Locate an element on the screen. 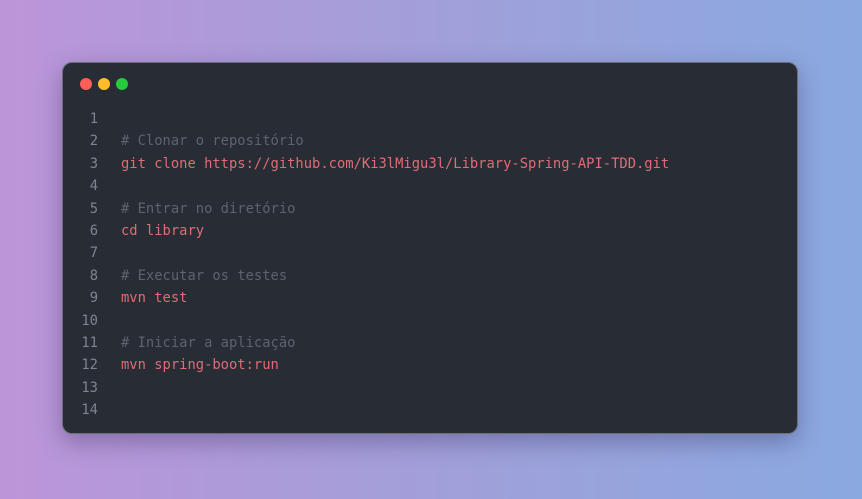 This screenshot has height=499, width=862. code-command: mvn test is located at coordinates (154, 298).